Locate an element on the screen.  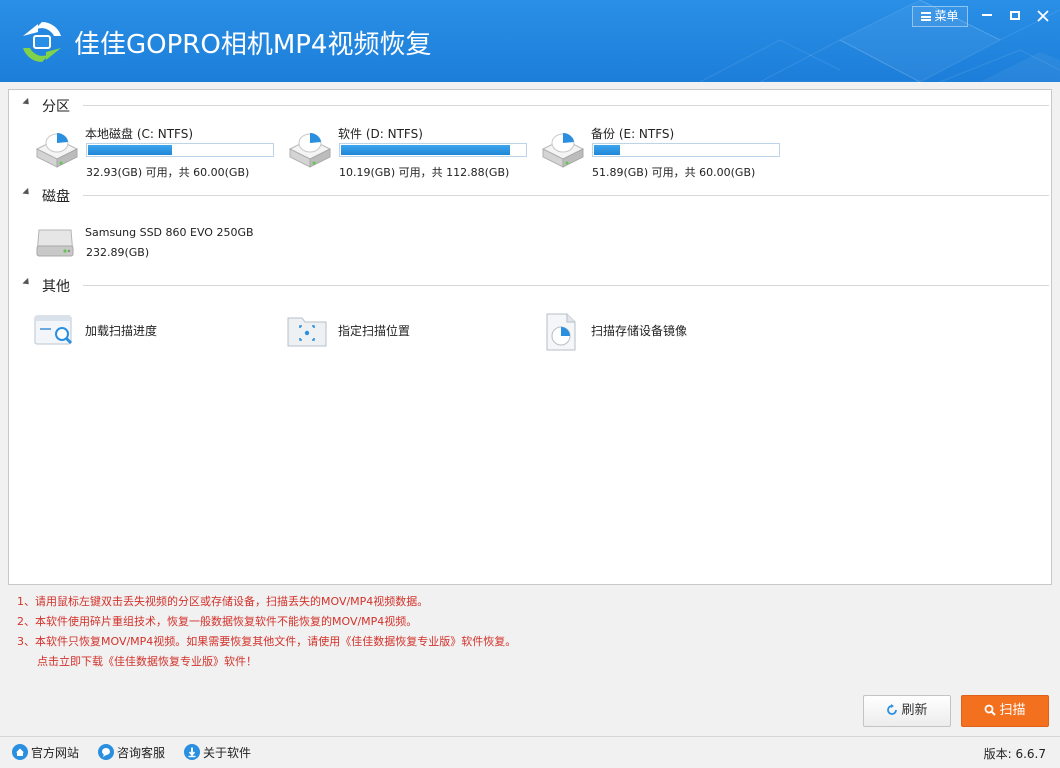
refresh-label: 刷新 is located at coordinates (914, 710).